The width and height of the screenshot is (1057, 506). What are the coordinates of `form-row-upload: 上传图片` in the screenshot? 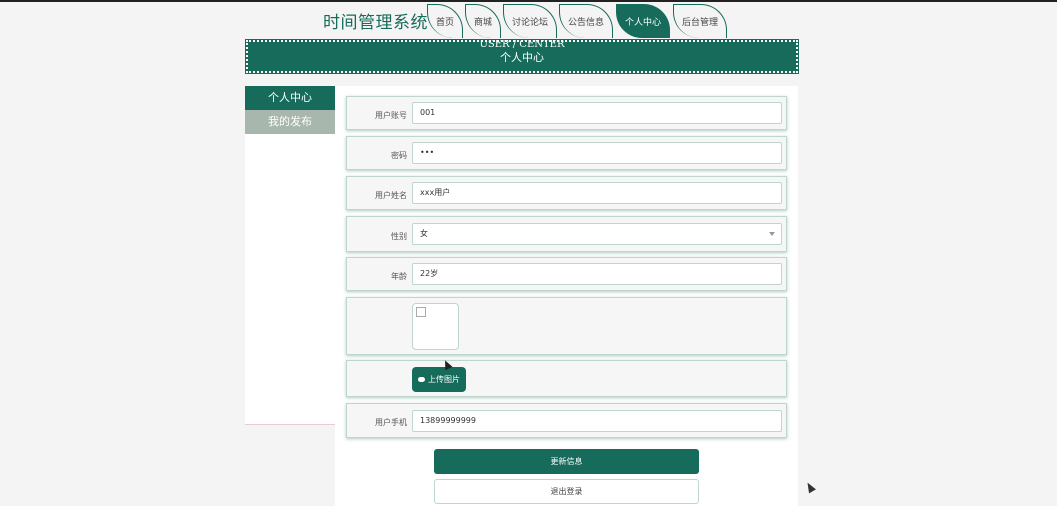 It's located at (566, 378).